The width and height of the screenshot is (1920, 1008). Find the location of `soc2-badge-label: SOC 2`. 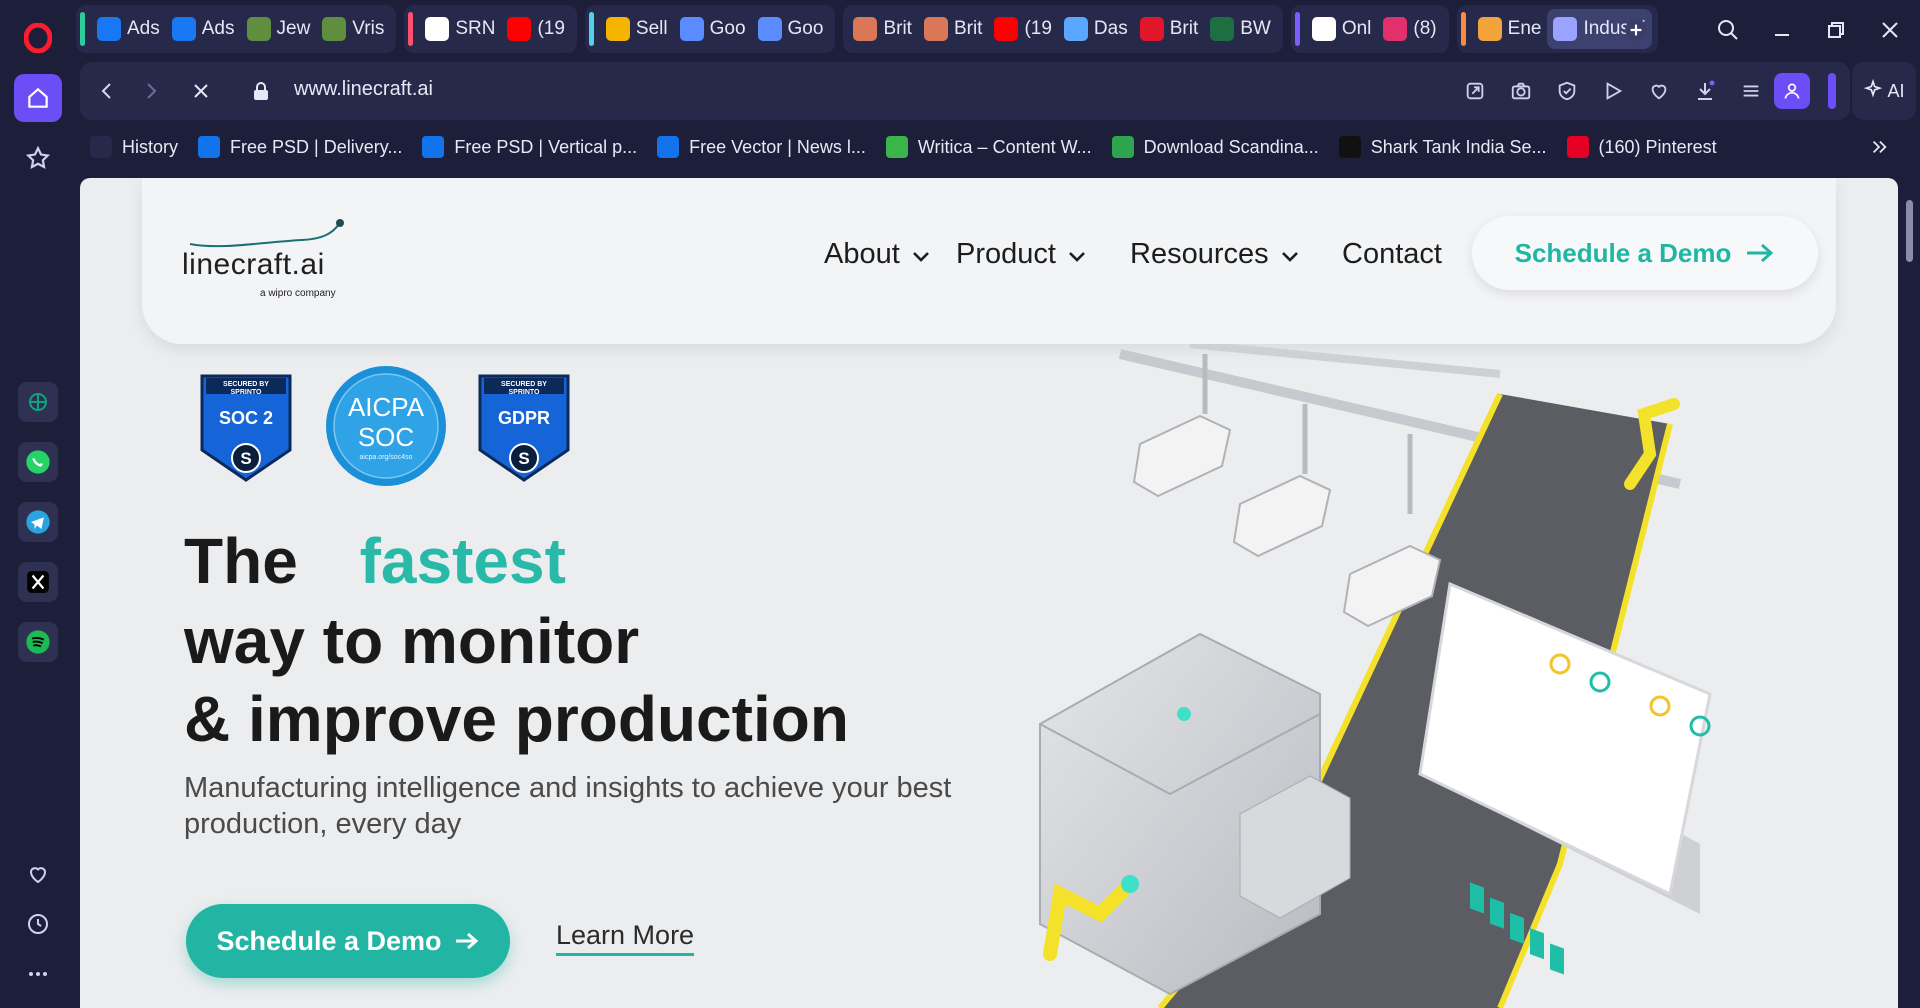

soc2-badge-label: SOC 2 is located at coordinates (246, 418).